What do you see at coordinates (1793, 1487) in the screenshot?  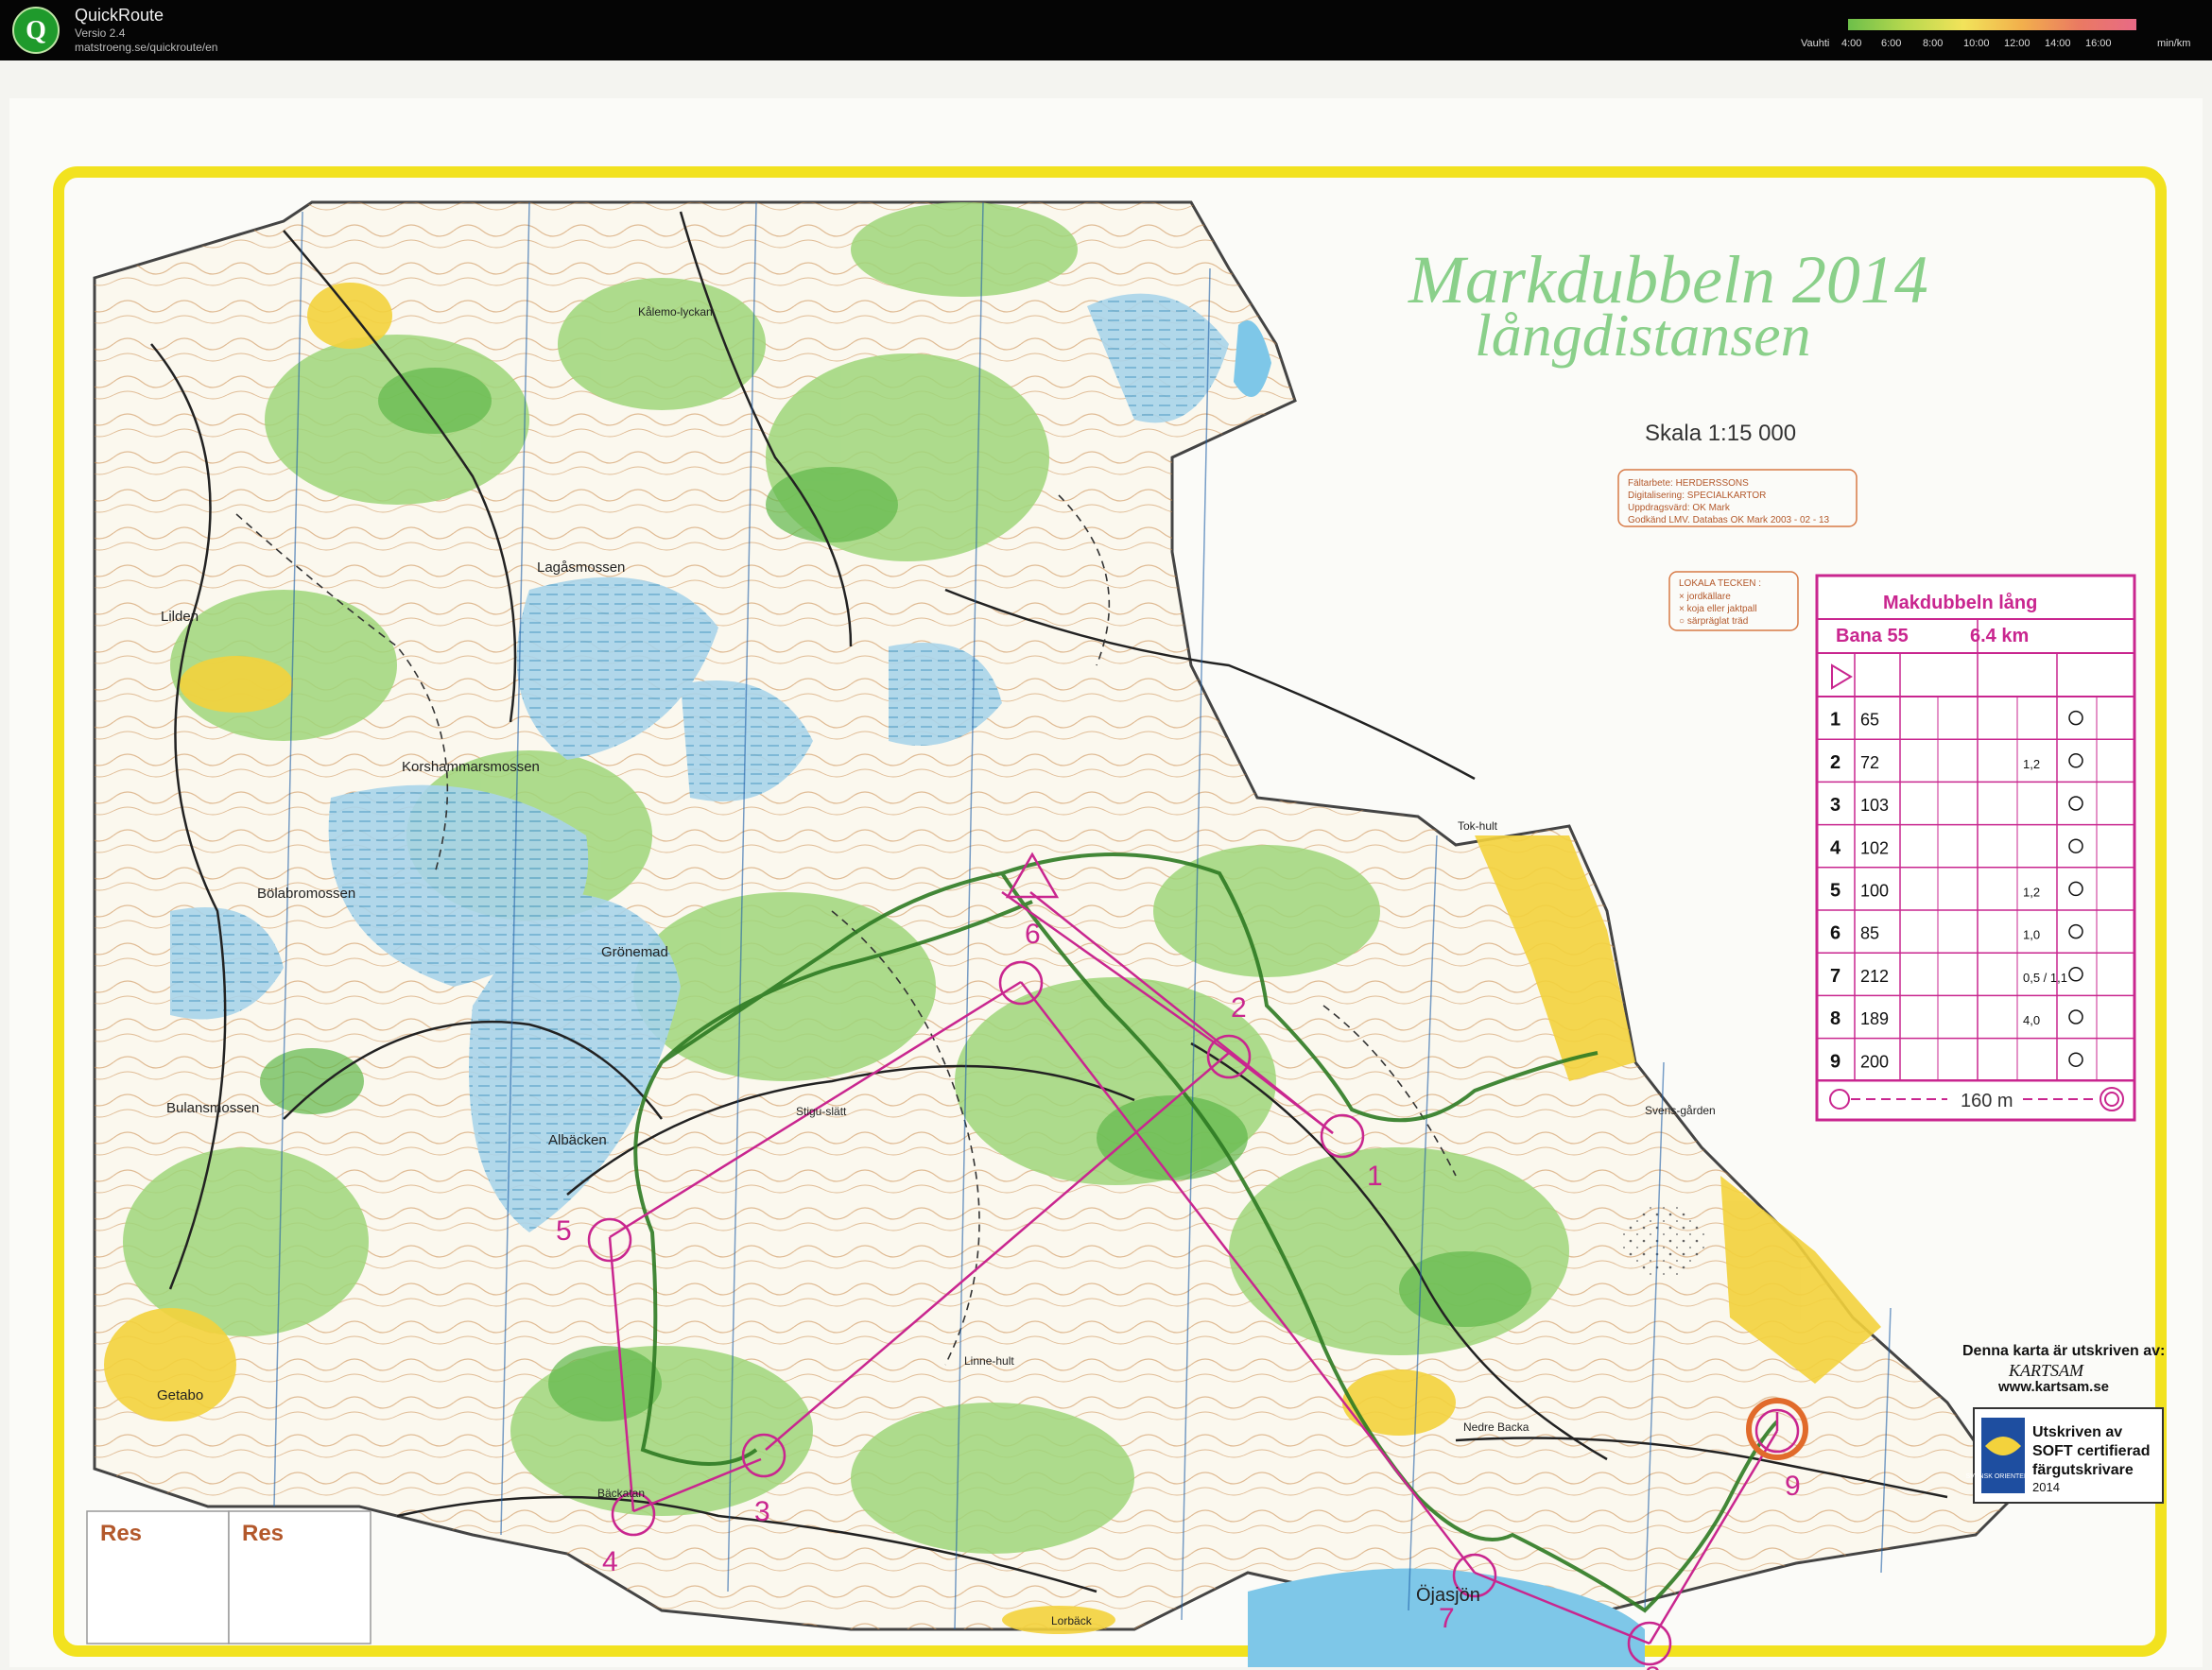 I see `control-number: 9` at bounding box center [1793, 1487].